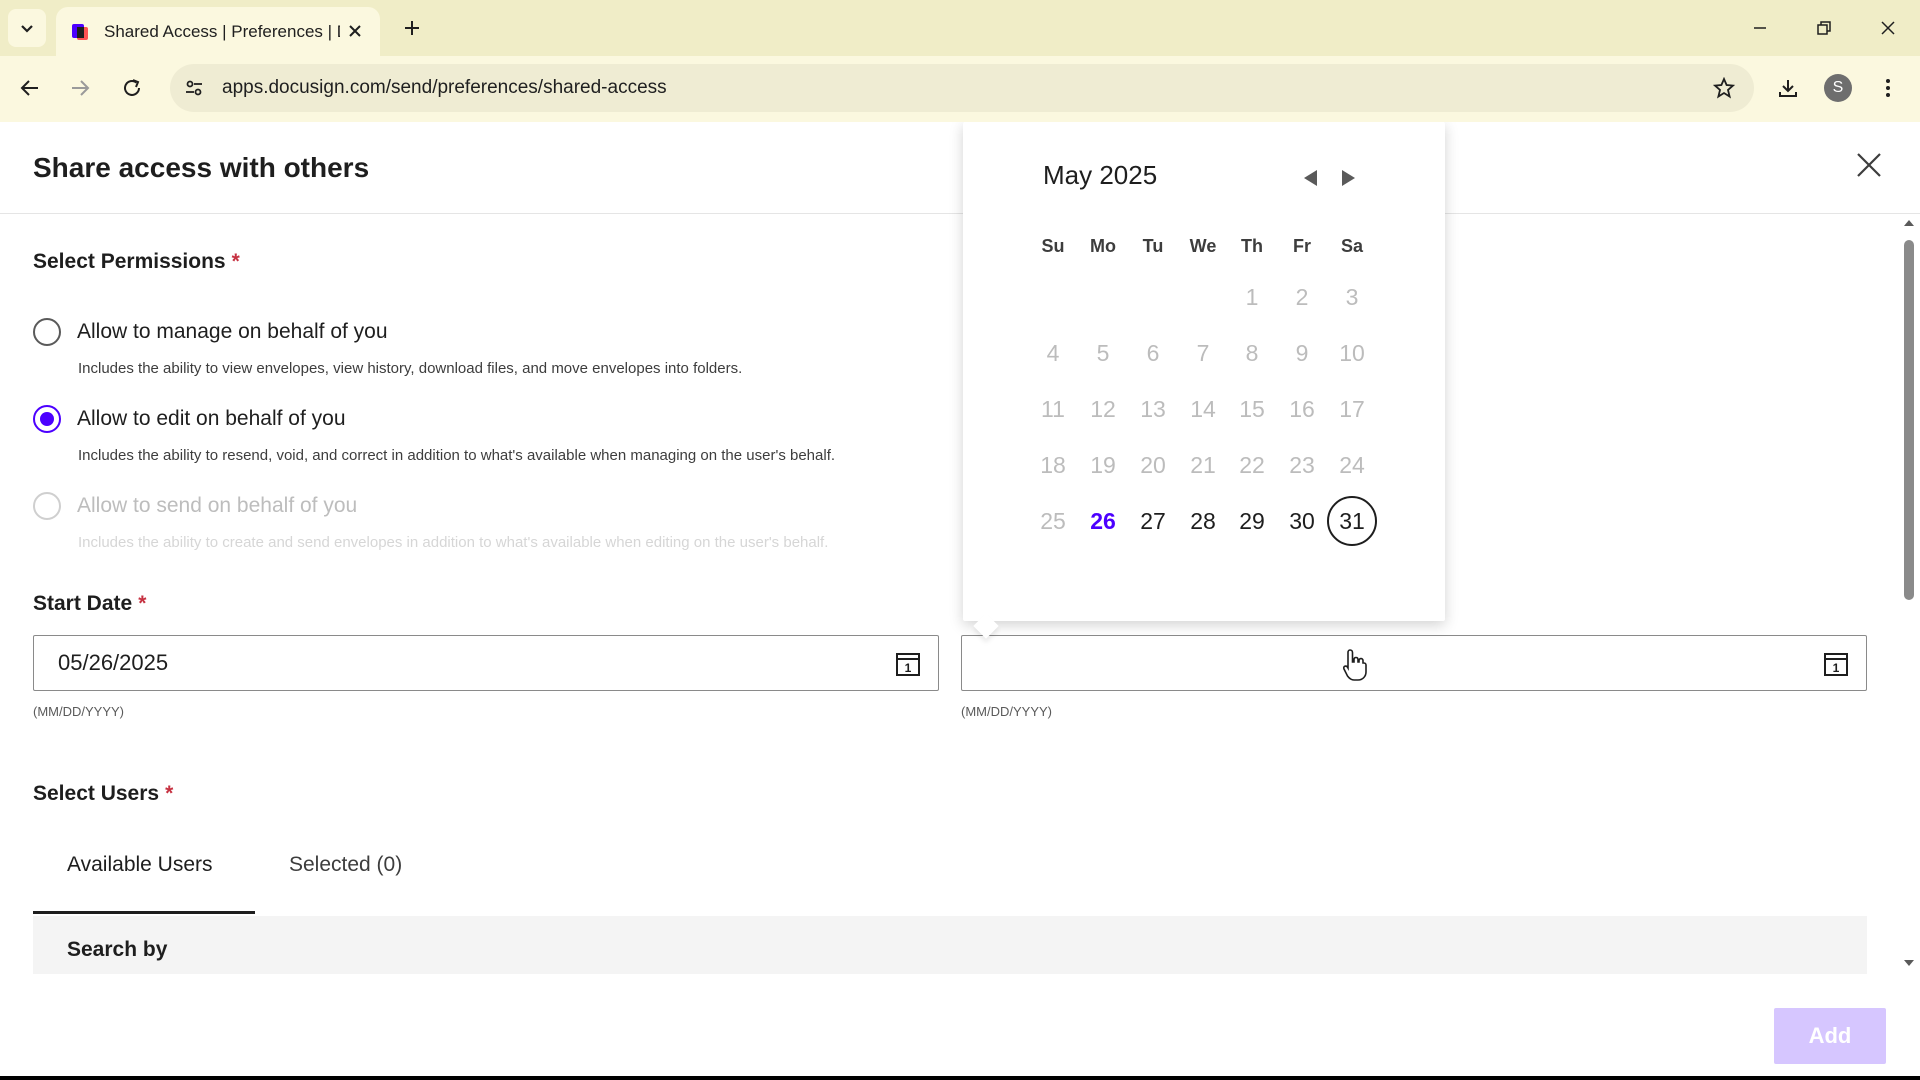 This screenshot has width=1920, height=1080. I want to click on permissions-label: Select Permissions *, so click(136, 262).